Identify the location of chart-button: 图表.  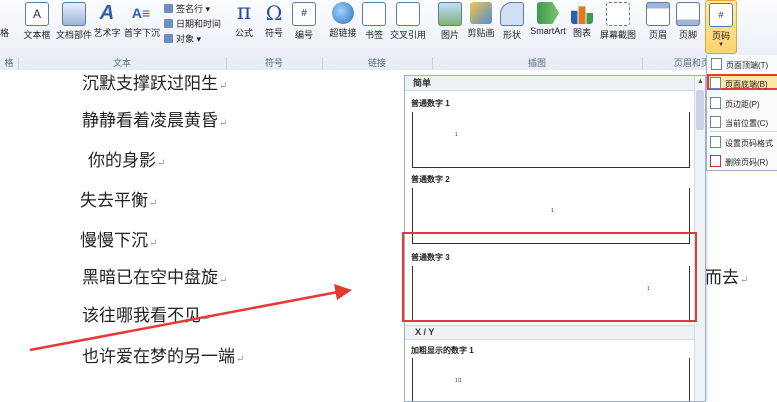
(582, 20).